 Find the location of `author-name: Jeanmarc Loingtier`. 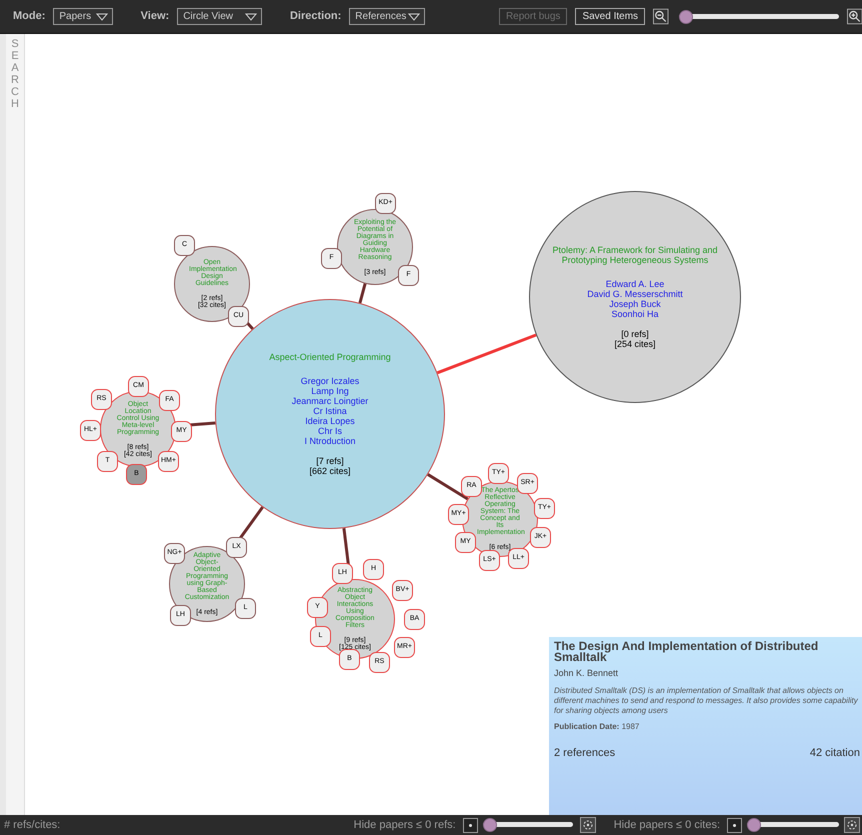

author-name: Jeanmarc Loingtier is located at coordinates (330, 401).